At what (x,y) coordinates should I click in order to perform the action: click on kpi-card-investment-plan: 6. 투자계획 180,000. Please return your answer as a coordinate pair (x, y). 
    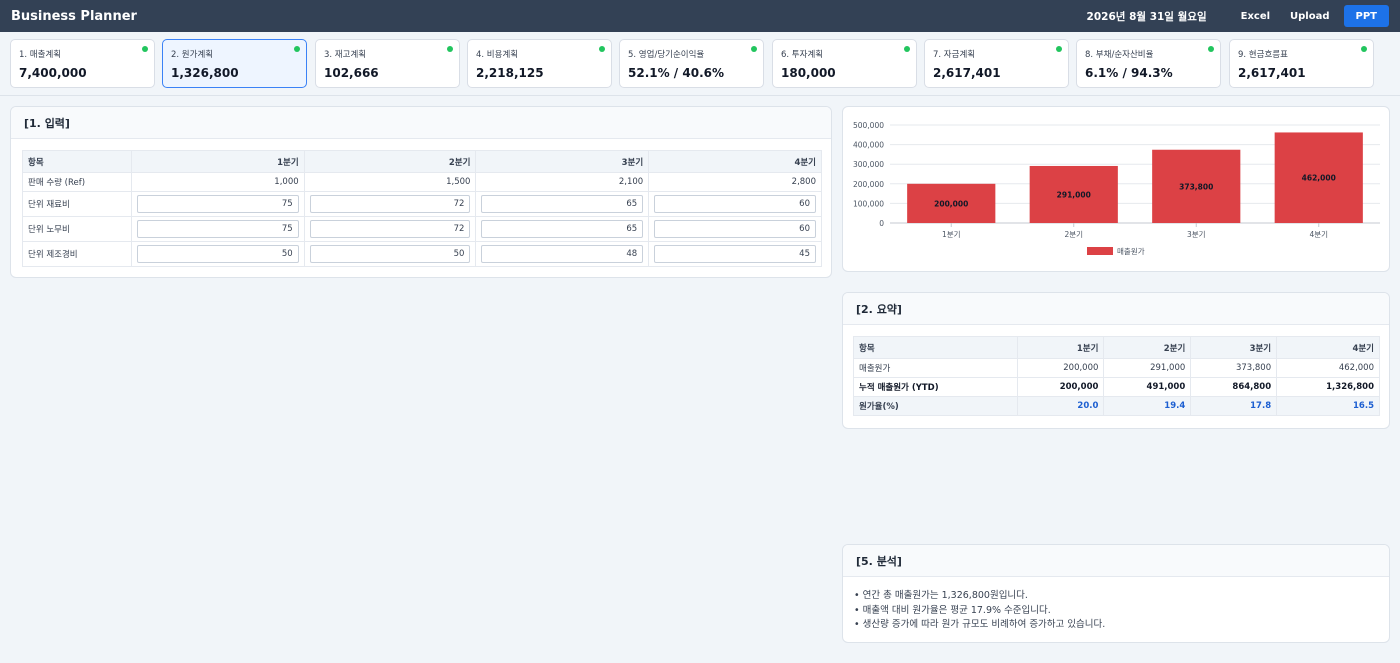
    Looking at the image, I should click on (844, 63).